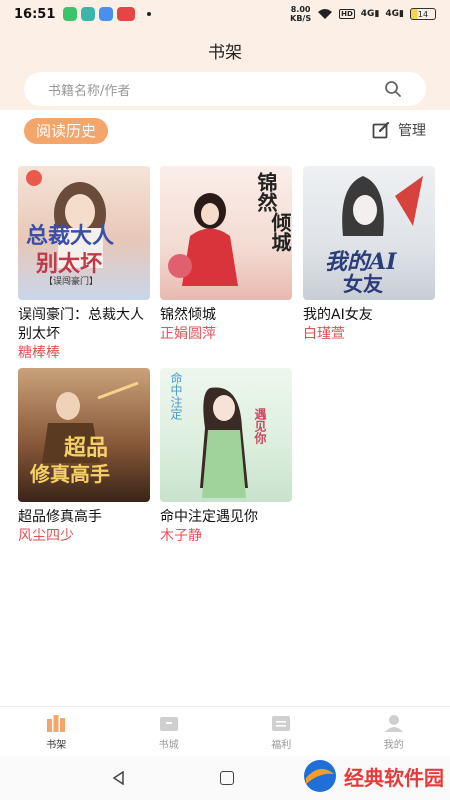 The width and height of the screenshot is (450, 800). What do you see at coordinates (280, 232) in the screenshot?
I see `cover-title-2: 倾城` at bounding box center [280, 232].